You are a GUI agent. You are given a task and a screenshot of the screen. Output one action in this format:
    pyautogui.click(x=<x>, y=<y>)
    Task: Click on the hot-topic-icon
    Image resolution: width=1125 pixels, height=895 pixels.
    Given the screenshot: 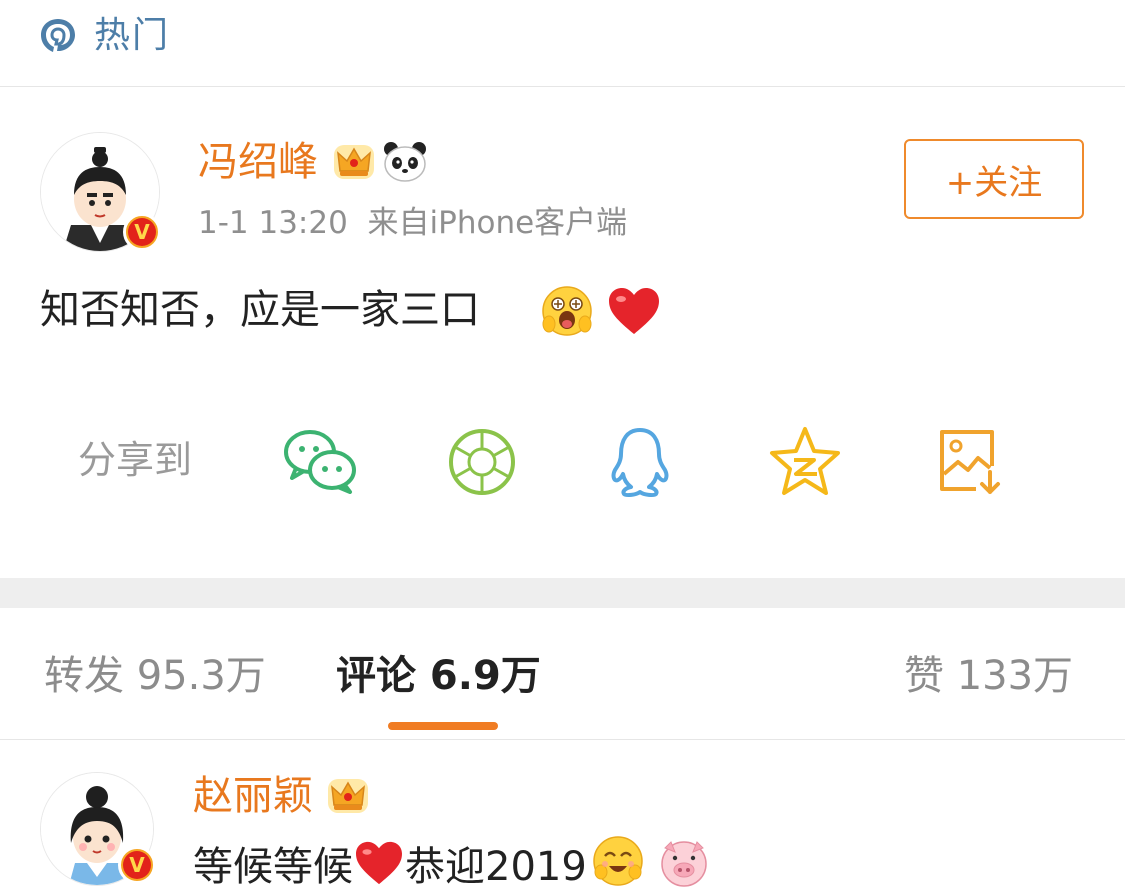 What is the action you would take?
    pyautogui.click(x=58, y=36)
    